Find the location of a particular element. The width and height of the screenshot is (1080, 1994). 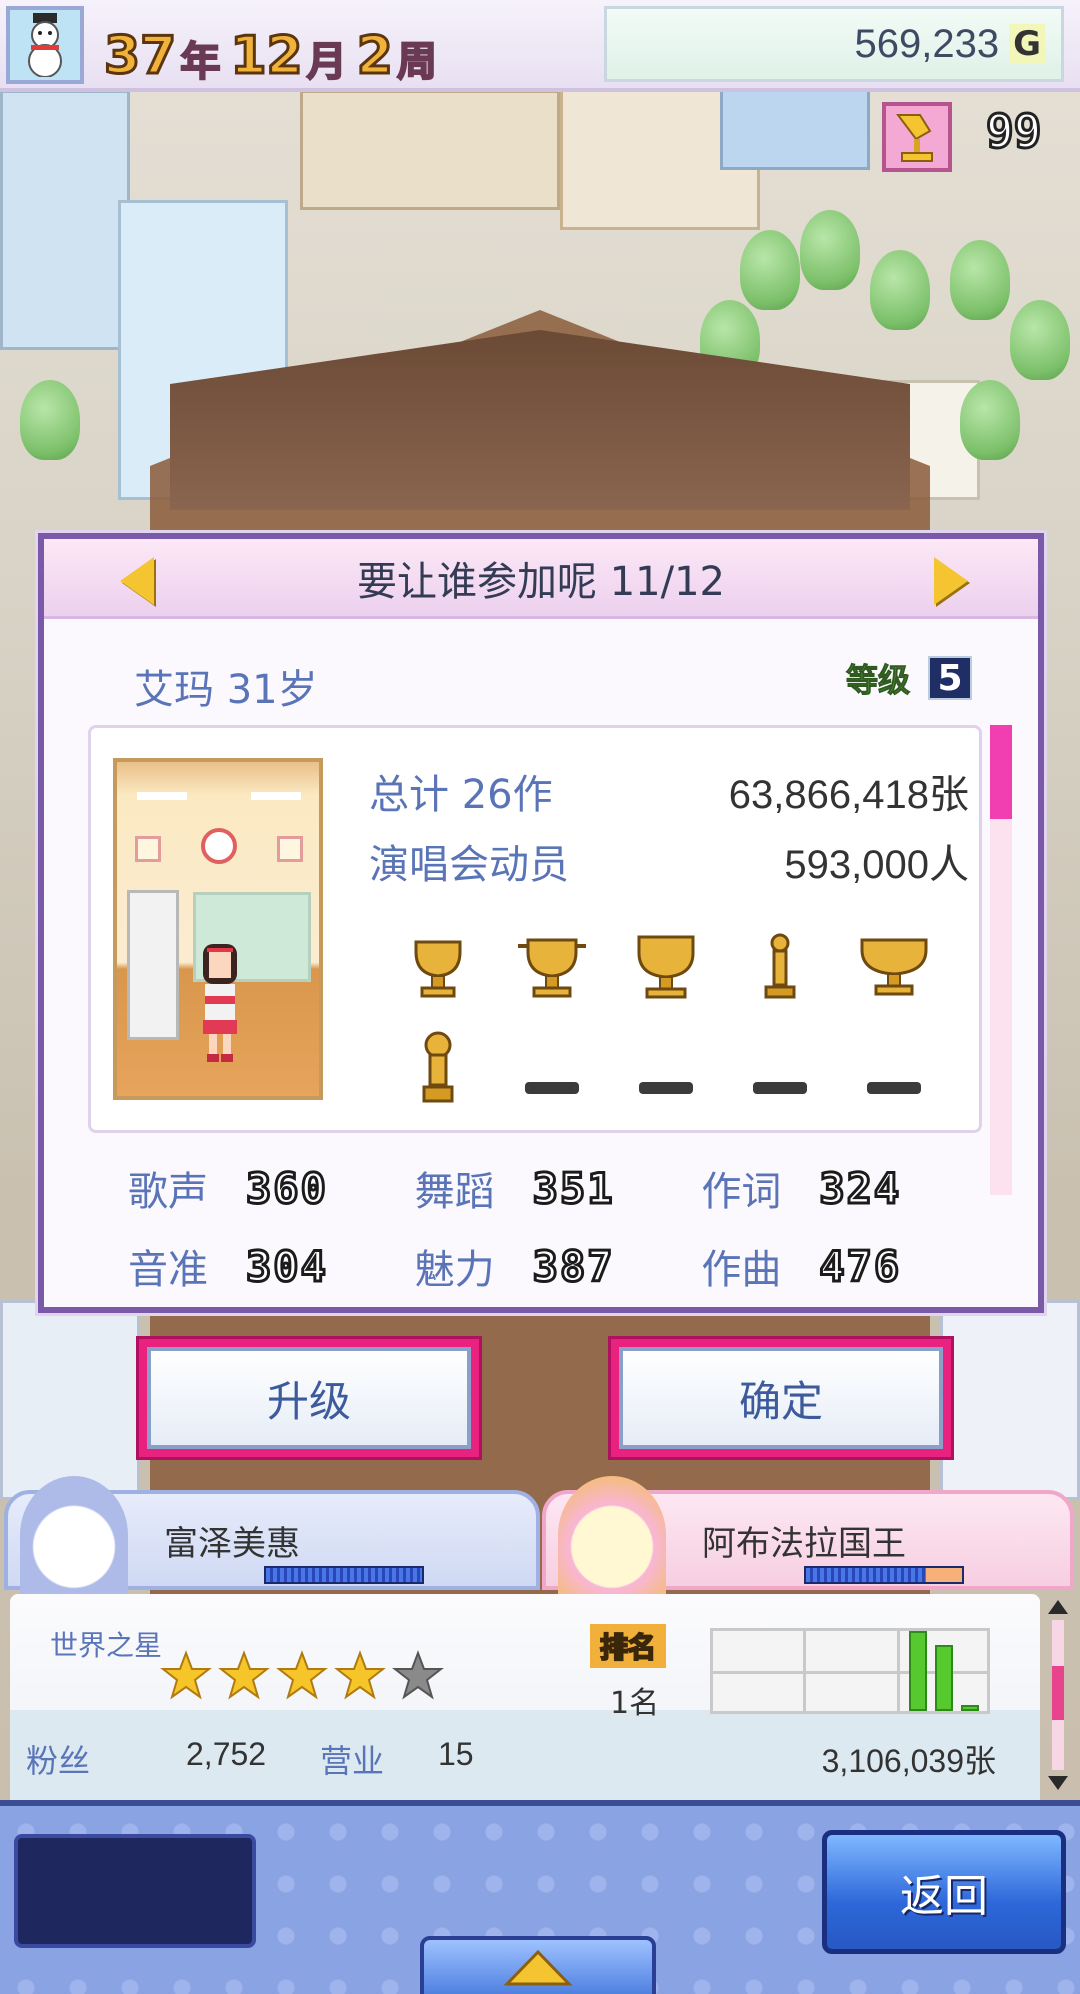

month-number: 12 is located at coordinates (266, 56).